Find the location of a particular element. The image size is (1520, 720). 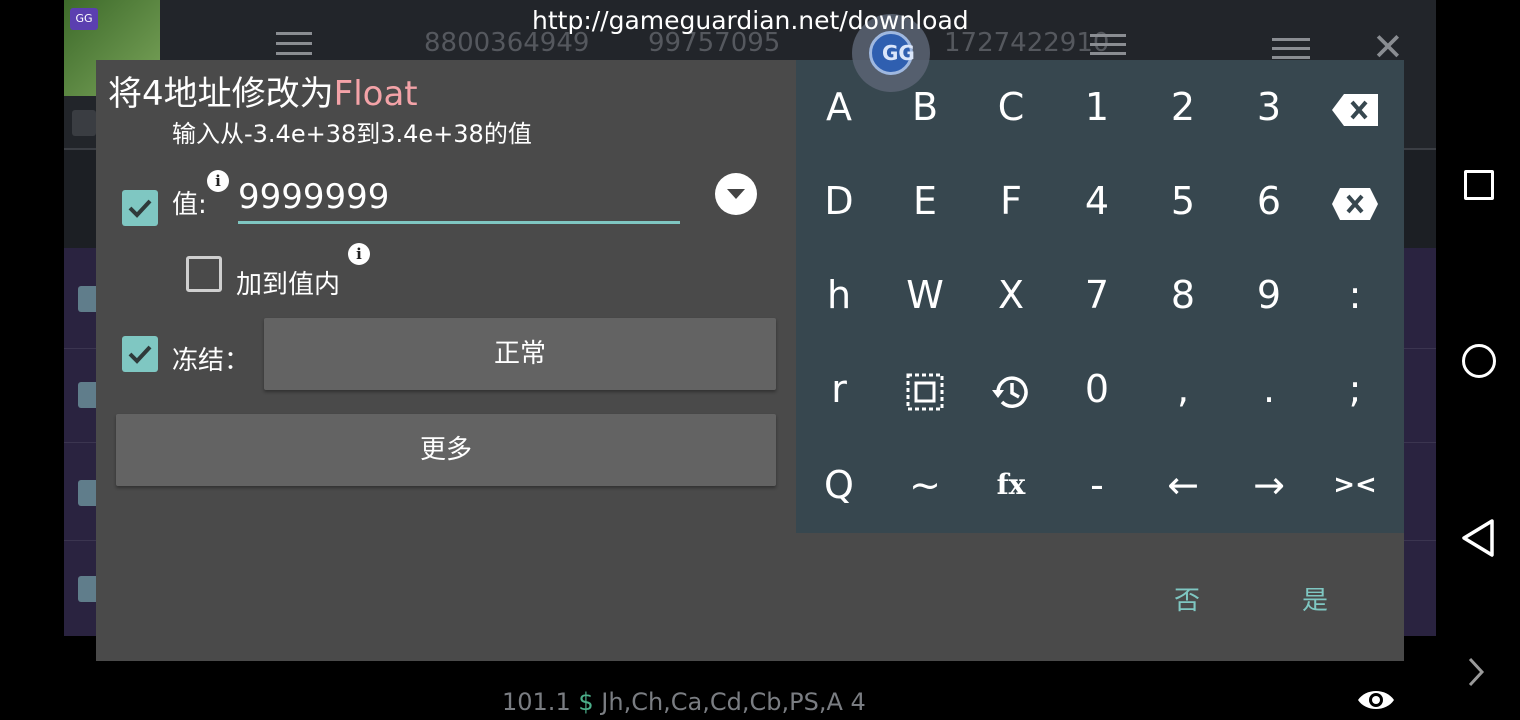

chevron-down-icon is located at coordinates (736, 194).